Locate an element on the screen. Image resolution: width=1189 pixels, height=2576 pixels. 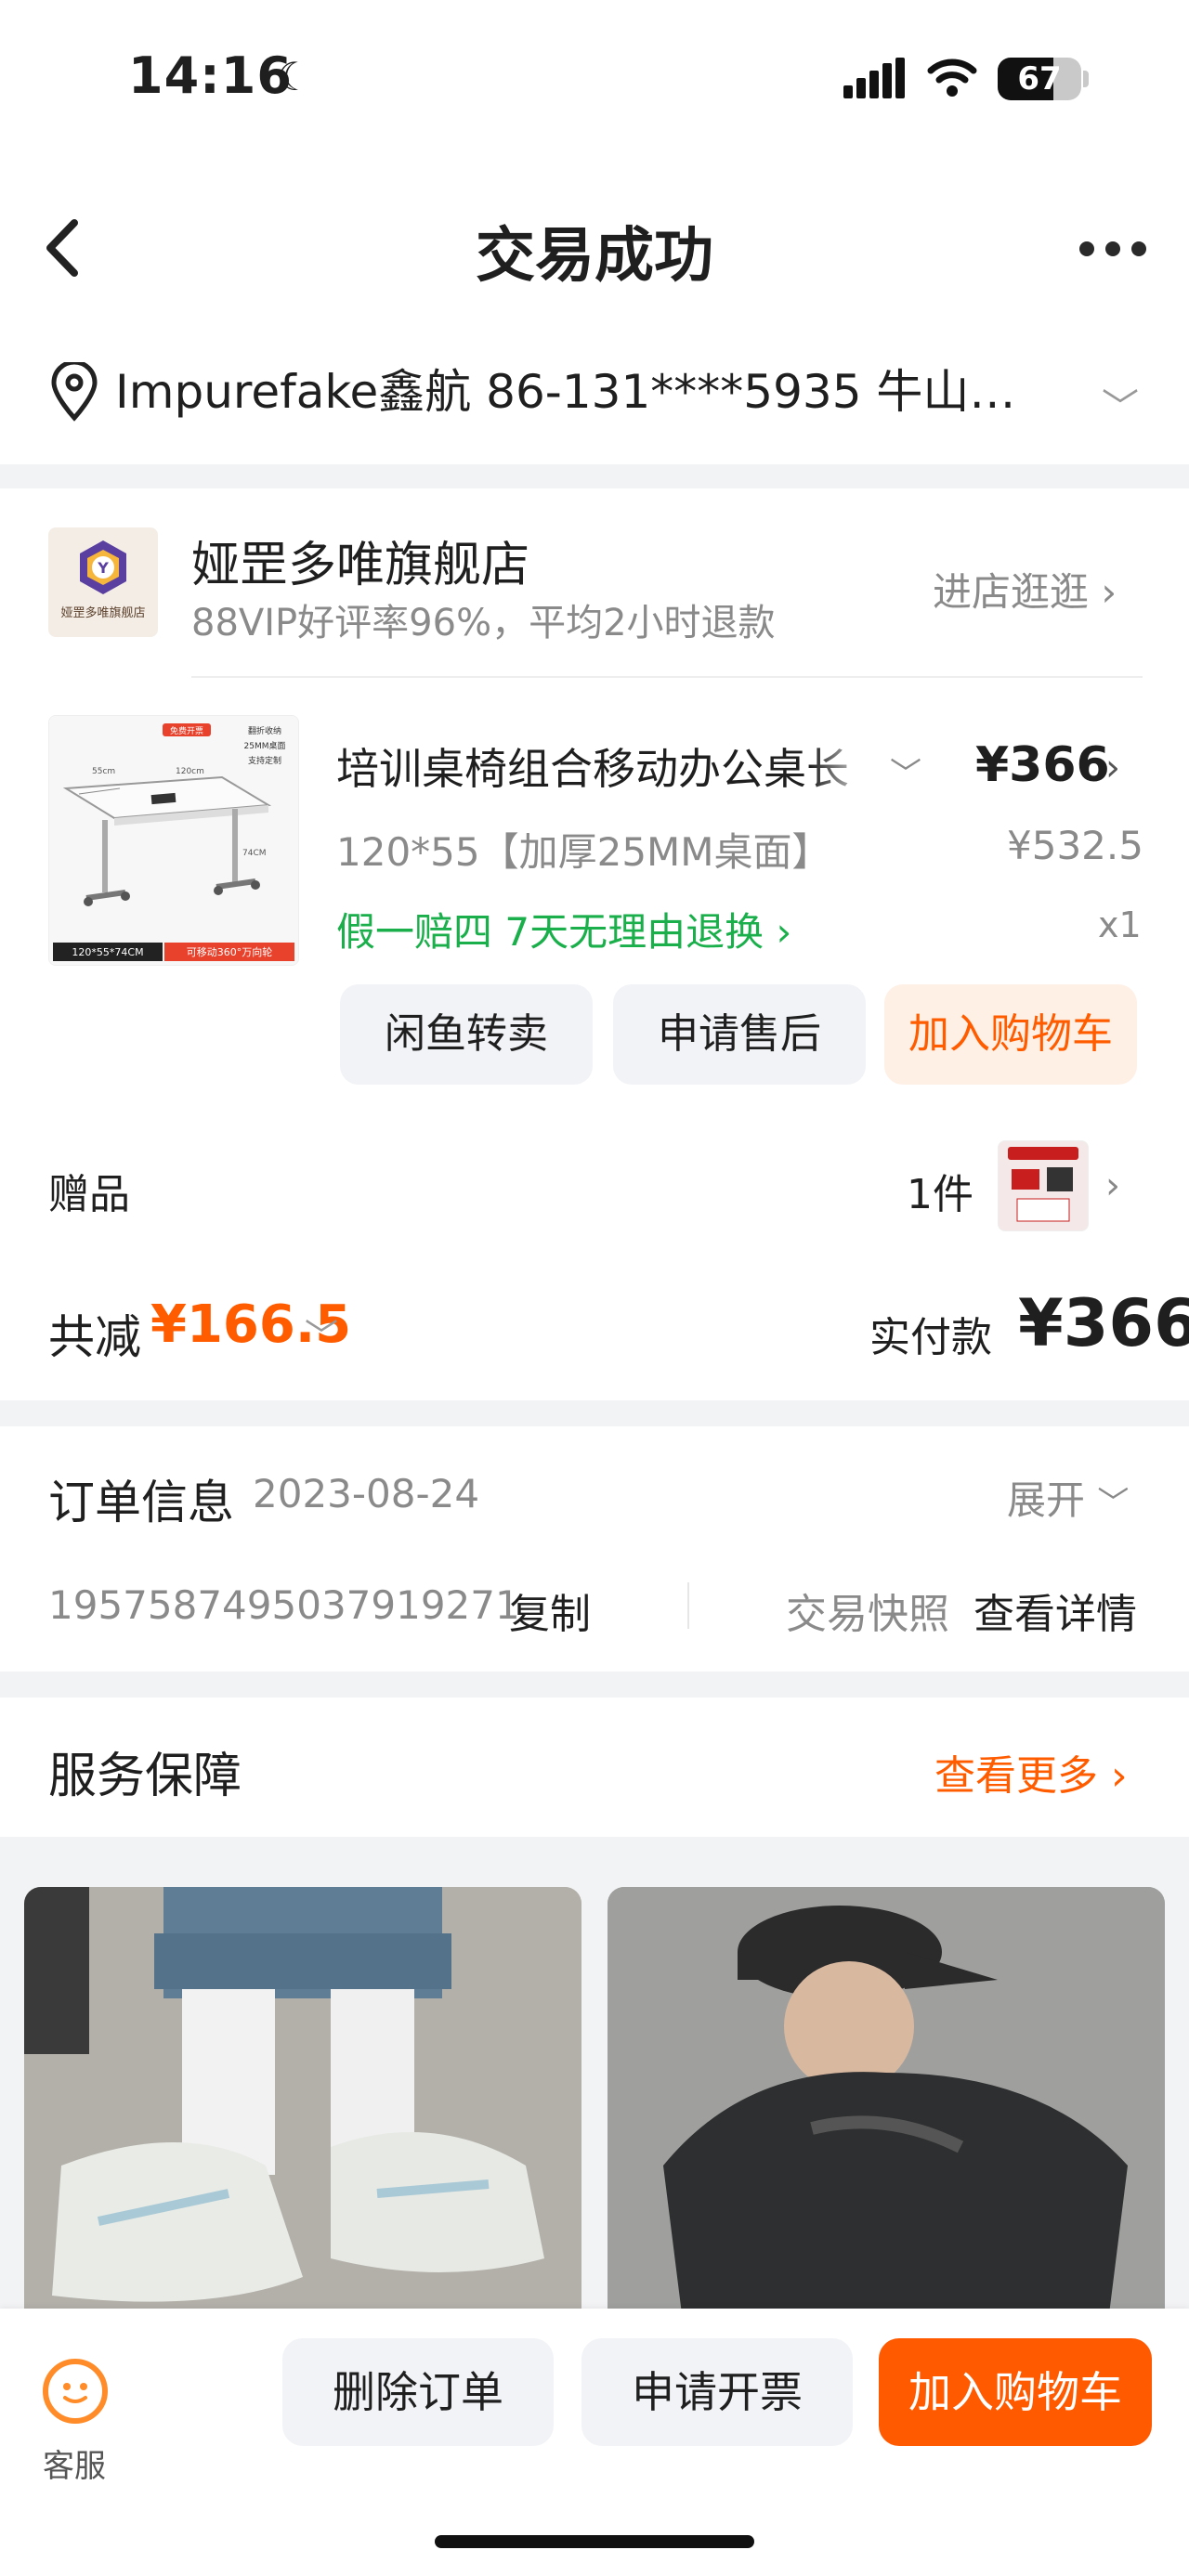
recommendation-card-tshirt is located at coordinates (886, 2100).